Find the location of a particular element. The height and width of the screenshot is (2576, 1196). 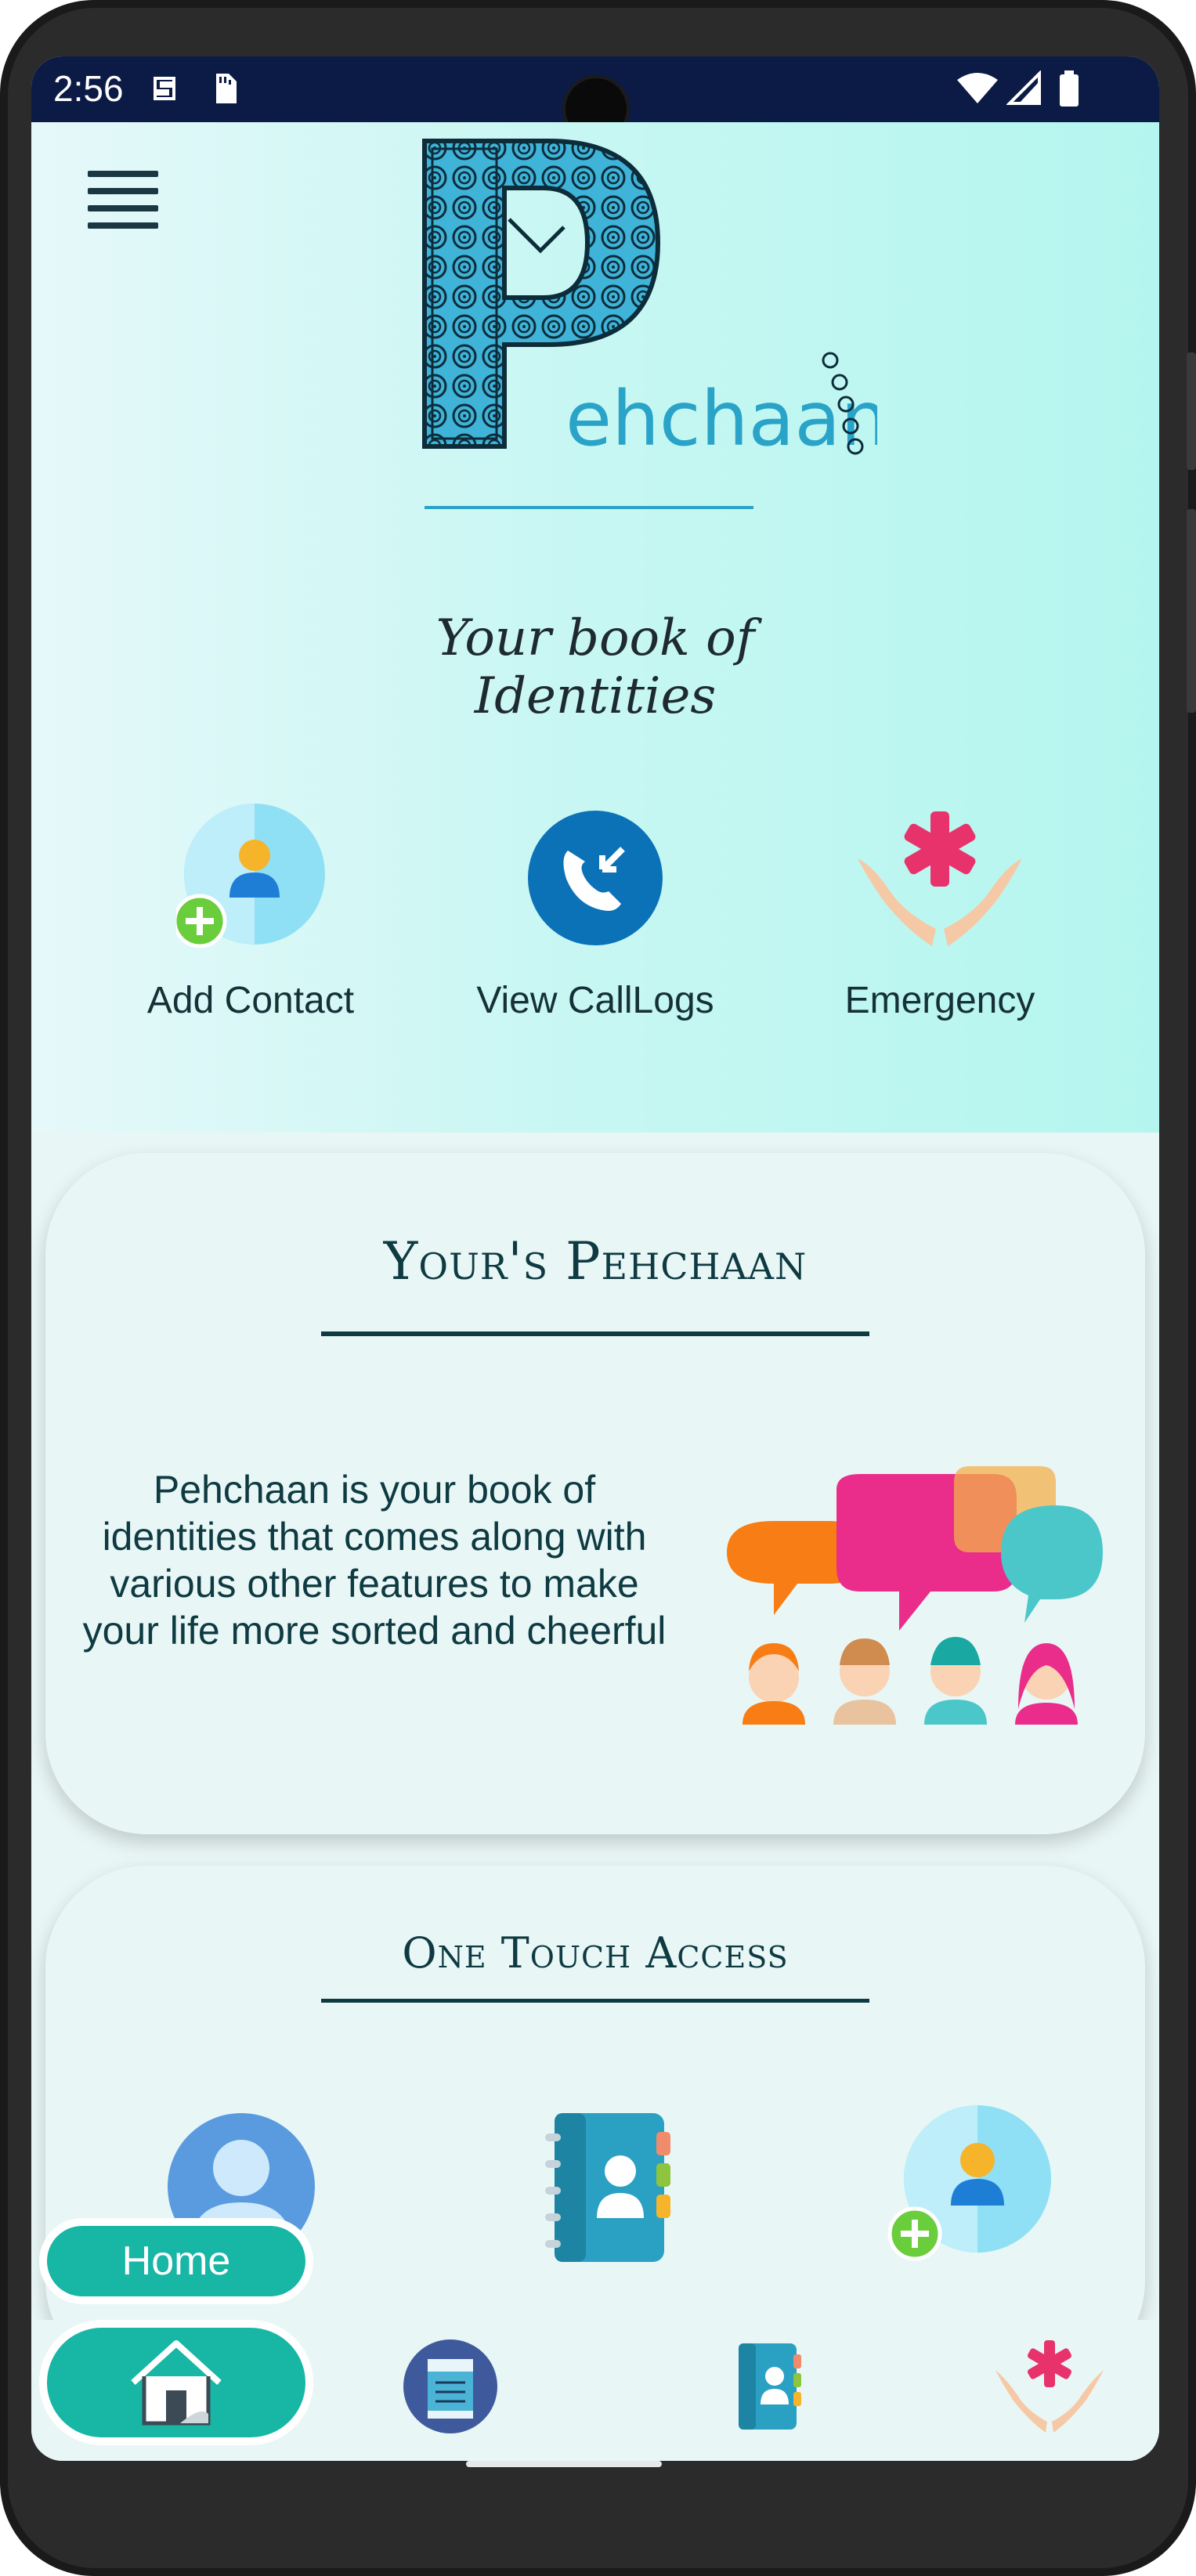

call-logs-icon is located at coordinates (595, 878).